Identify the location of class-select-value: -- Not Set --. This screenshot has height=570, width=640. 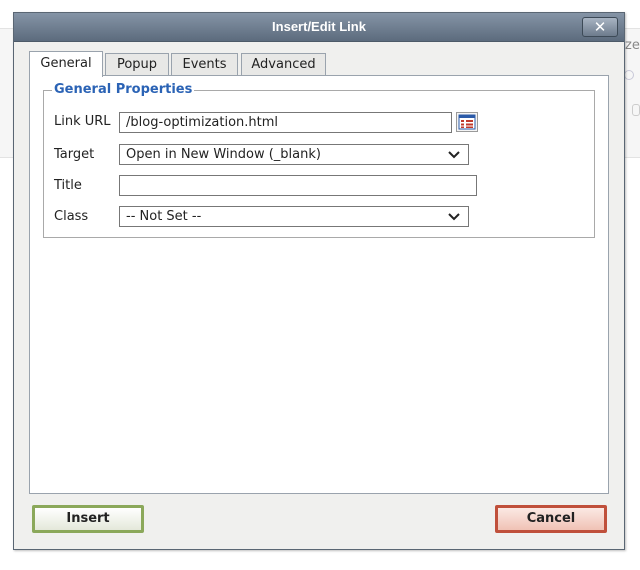
(164, 216).